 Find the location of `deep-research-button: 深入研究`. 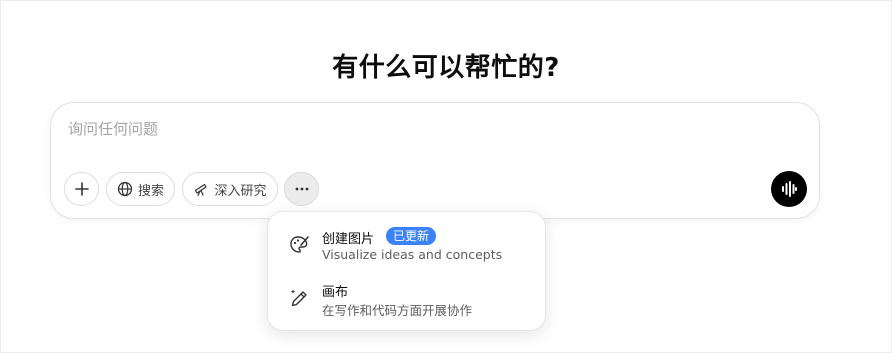

deep-research-button: 深入研究 is located at coordinates (230, 189).